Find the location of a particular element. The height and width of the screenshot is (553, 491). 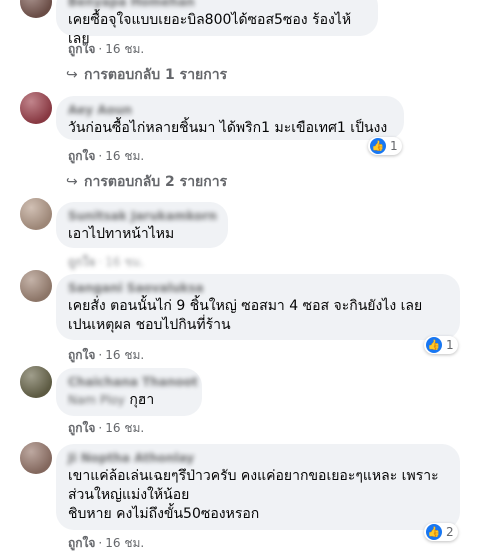

comment-bubble: Chaichana Thanoot Nam Ploy กุฮา is located at coordinates (129, 392).